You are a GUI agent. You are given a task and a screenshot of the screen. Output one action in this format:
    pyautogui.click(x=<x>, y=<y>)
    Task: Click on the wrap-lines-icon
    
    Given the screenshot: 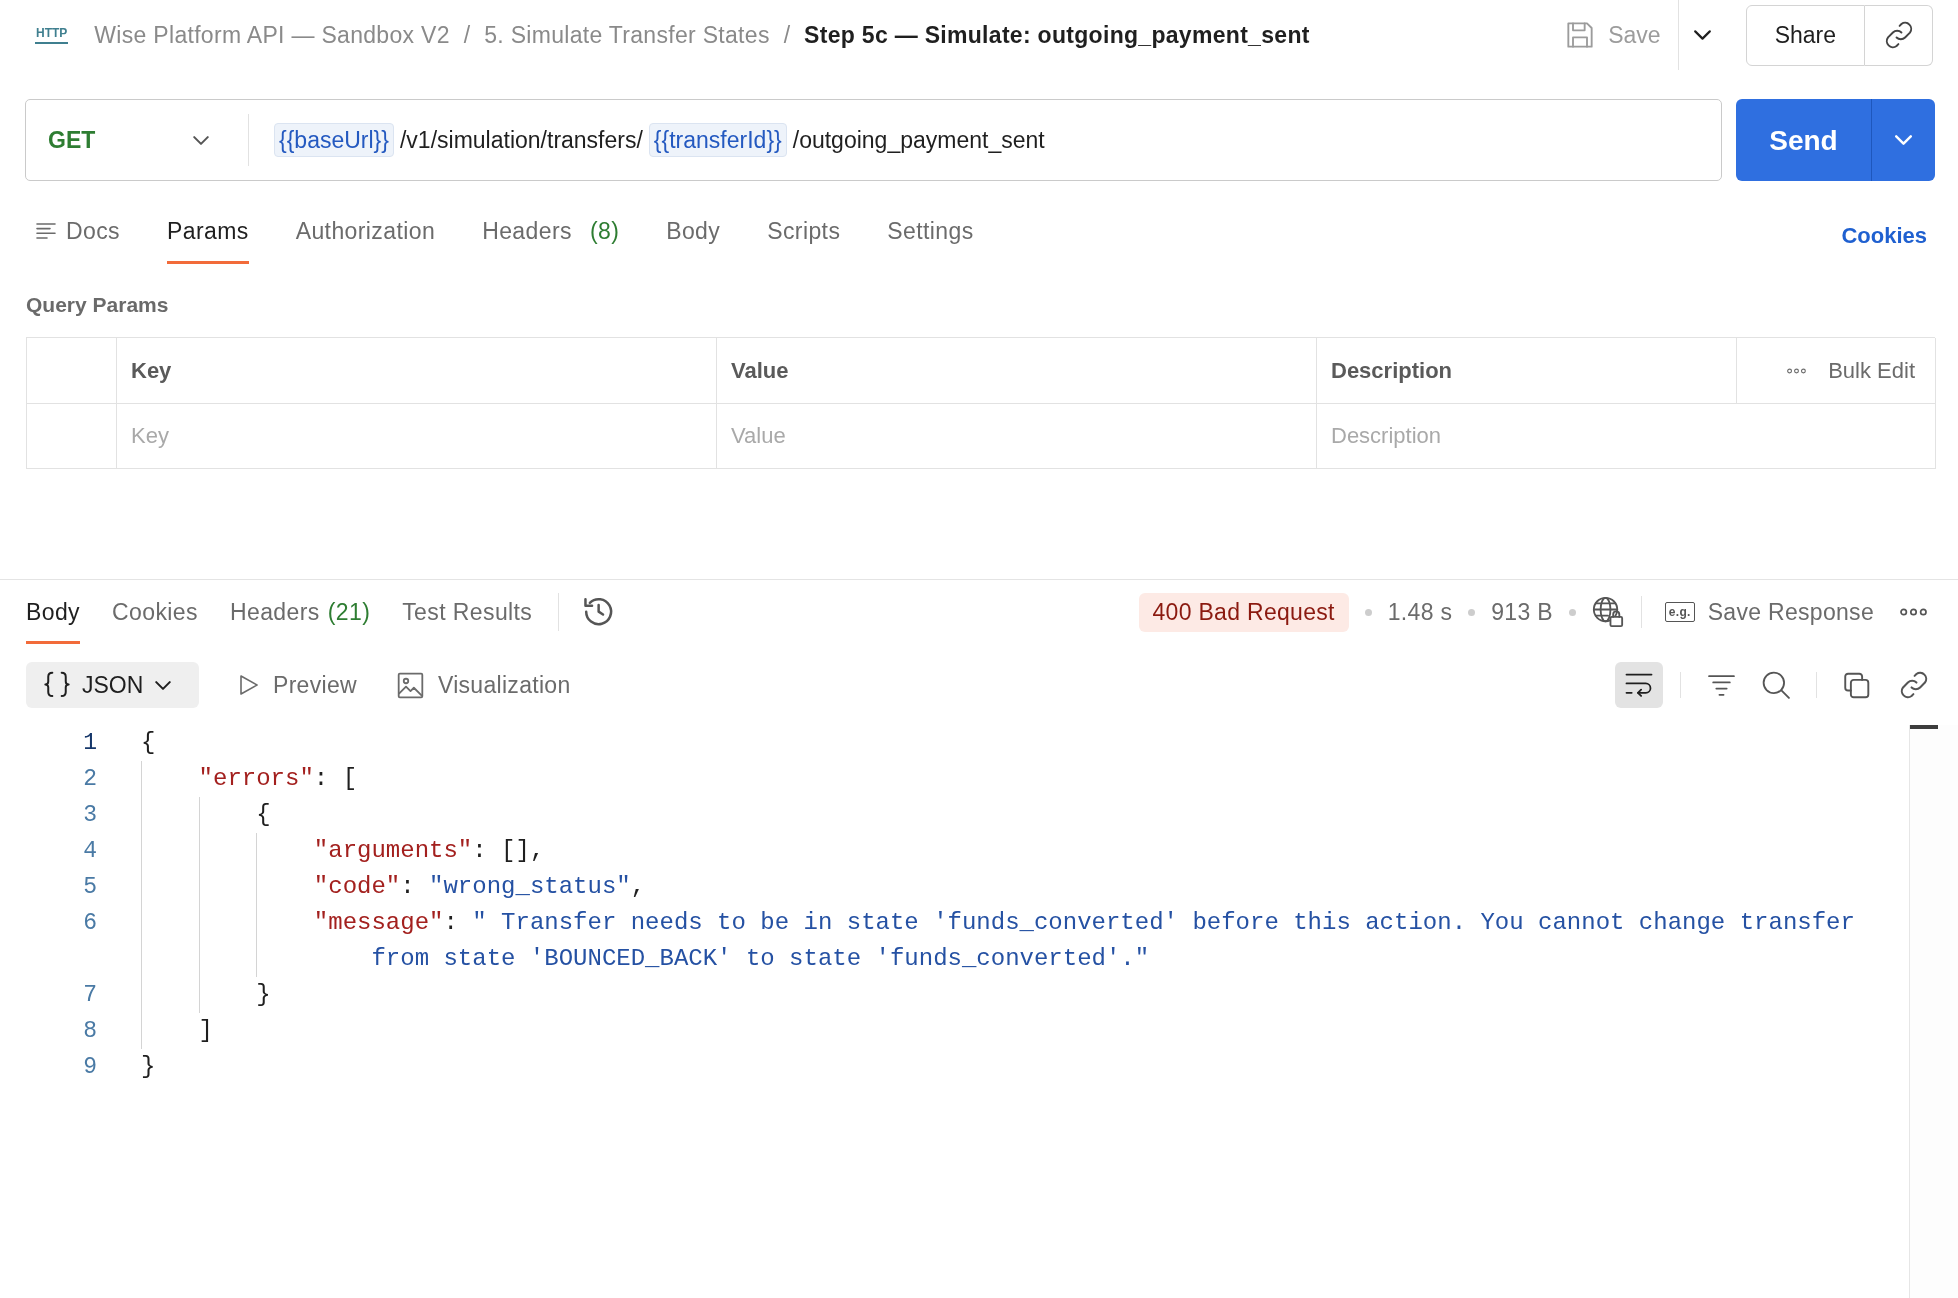 What is the action you would take?
    pyautogui.click(x=1639, y=685)
    